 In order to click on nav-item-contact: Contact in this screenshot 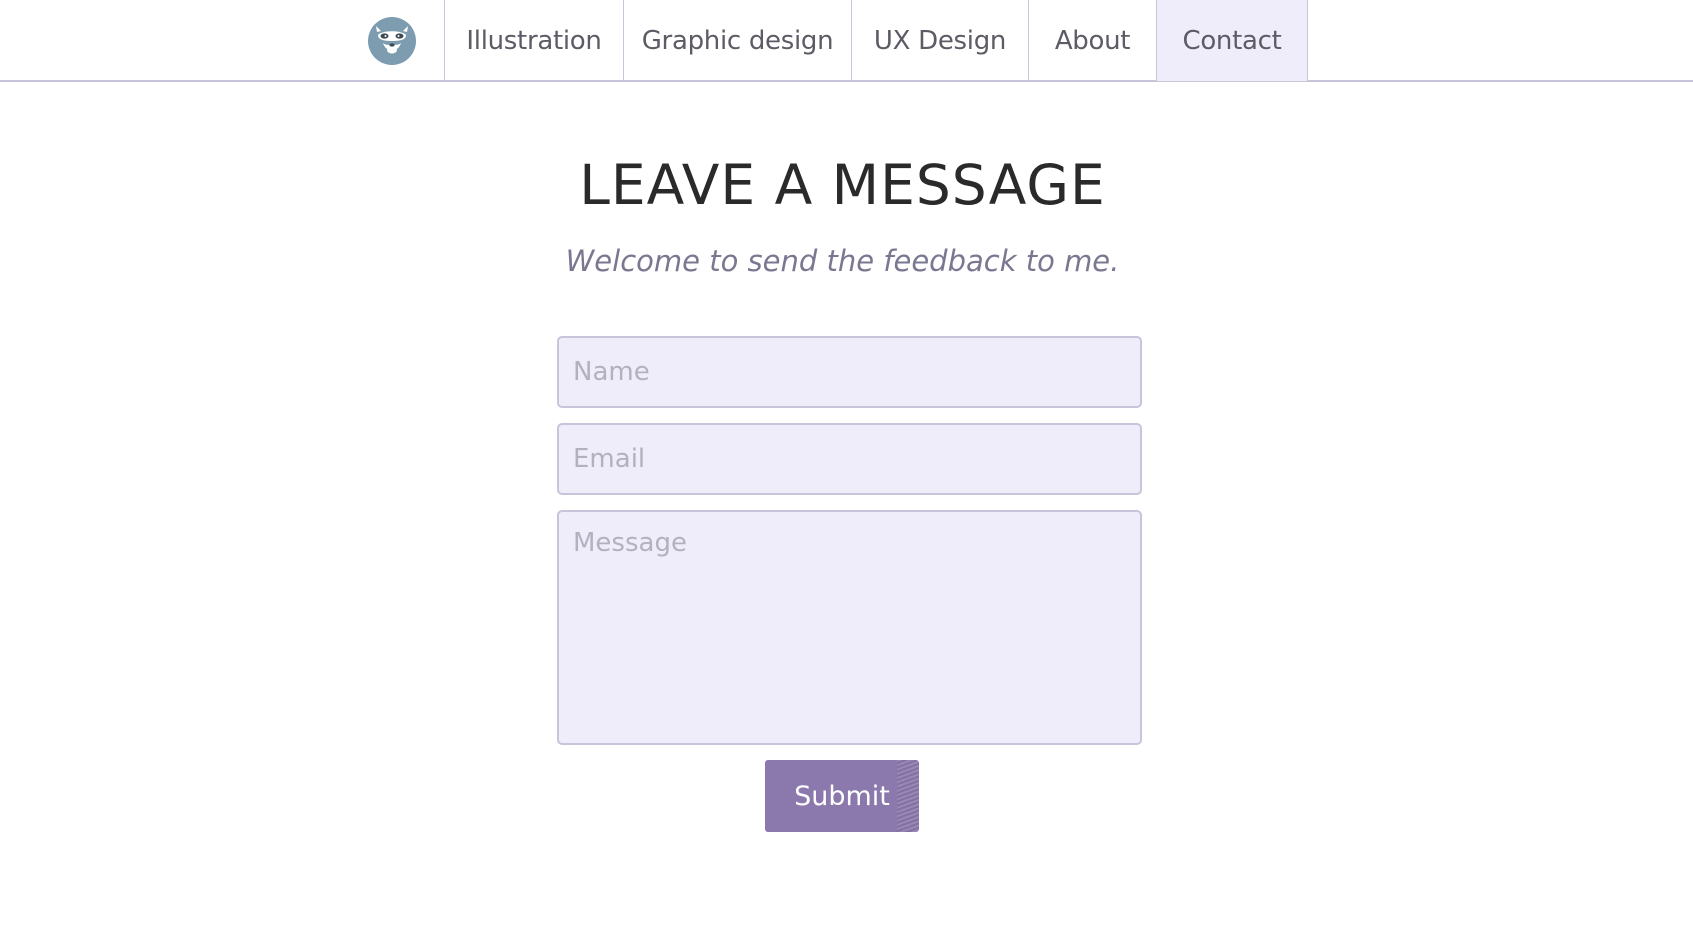, I will do `click(1232, 40)`.